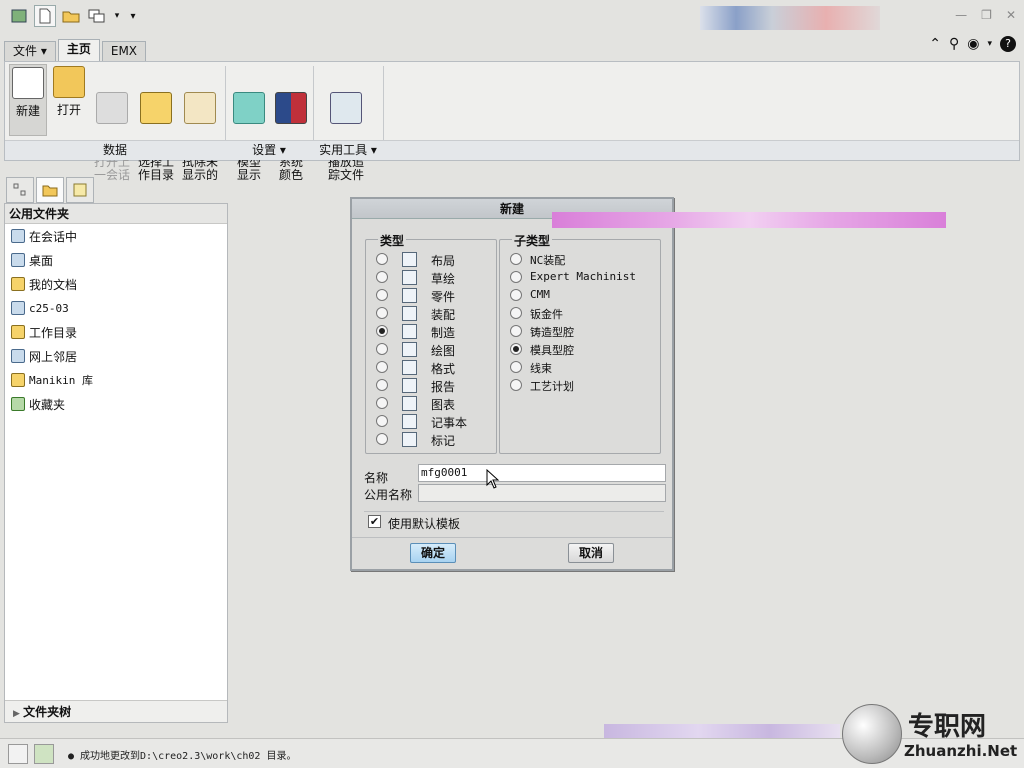 This screenshot has height=768, width=1024. Describe the element at coordinates (433, 553) in the screenshot. I see `ok-button: 确定` at that location.